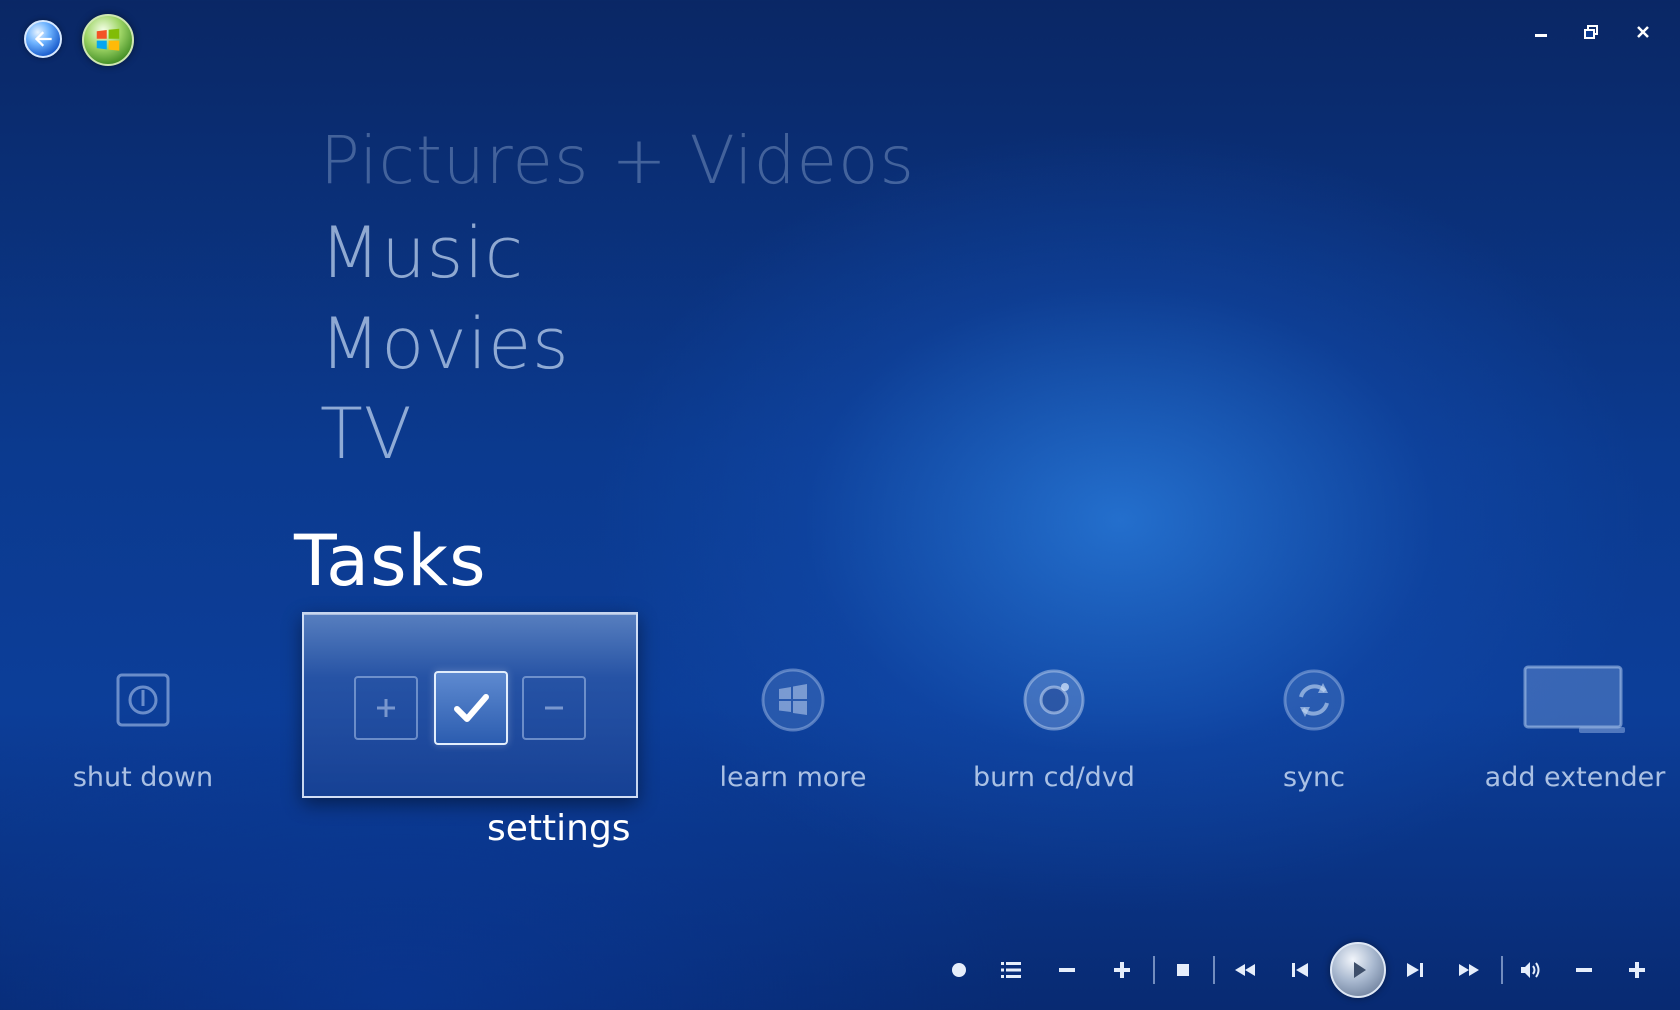 This screenshot has height=1010, width=1680. What do you see at coordinates (1574, 699) in the screenshot?
I see `tv-screen-icon` at bounding box center [1574, 699].